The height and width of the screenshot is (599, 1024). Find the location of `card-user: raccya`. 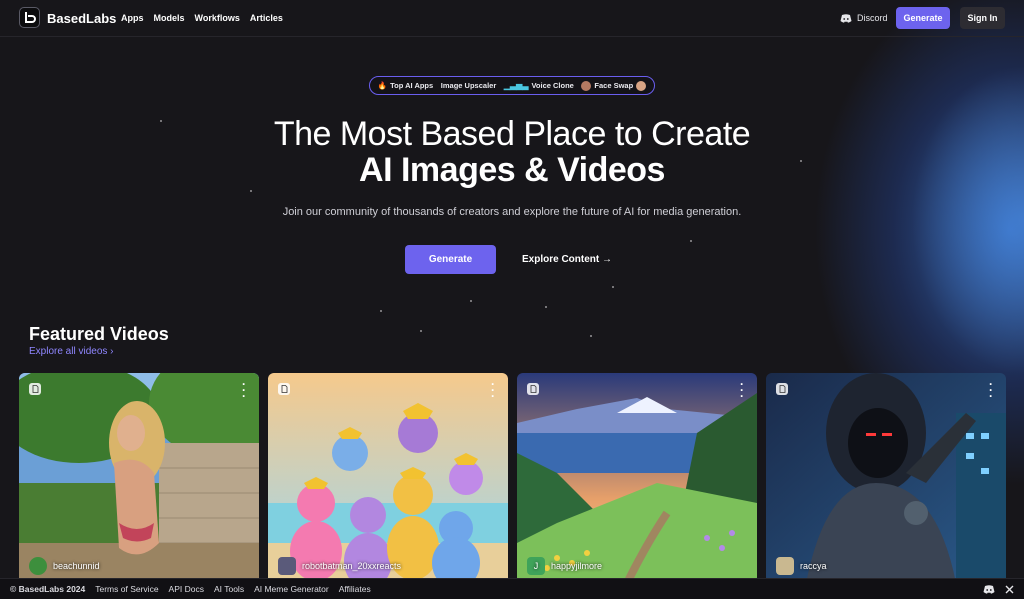

card-user: raccya is located at coordinates (801, 566).